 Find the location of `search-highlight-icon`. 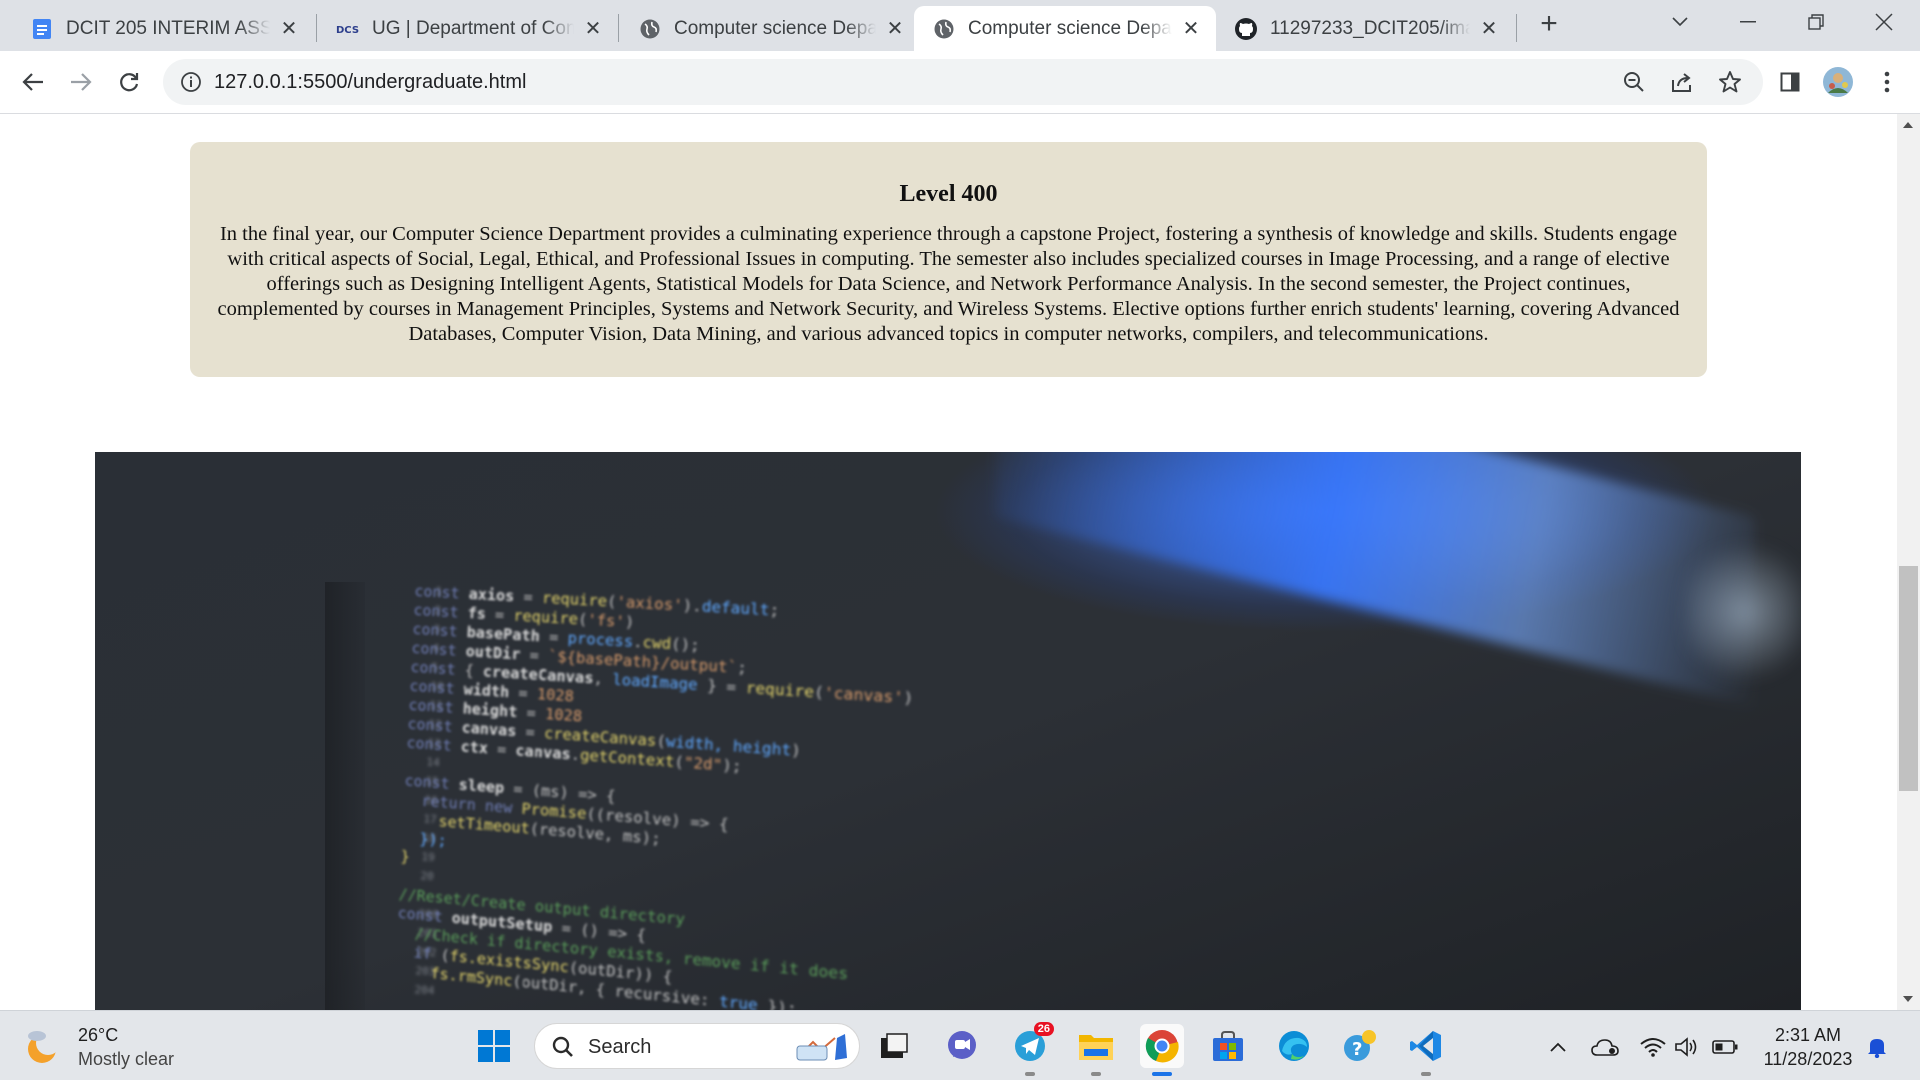

search-highlight-icon is located at coordinates (823, 1049).